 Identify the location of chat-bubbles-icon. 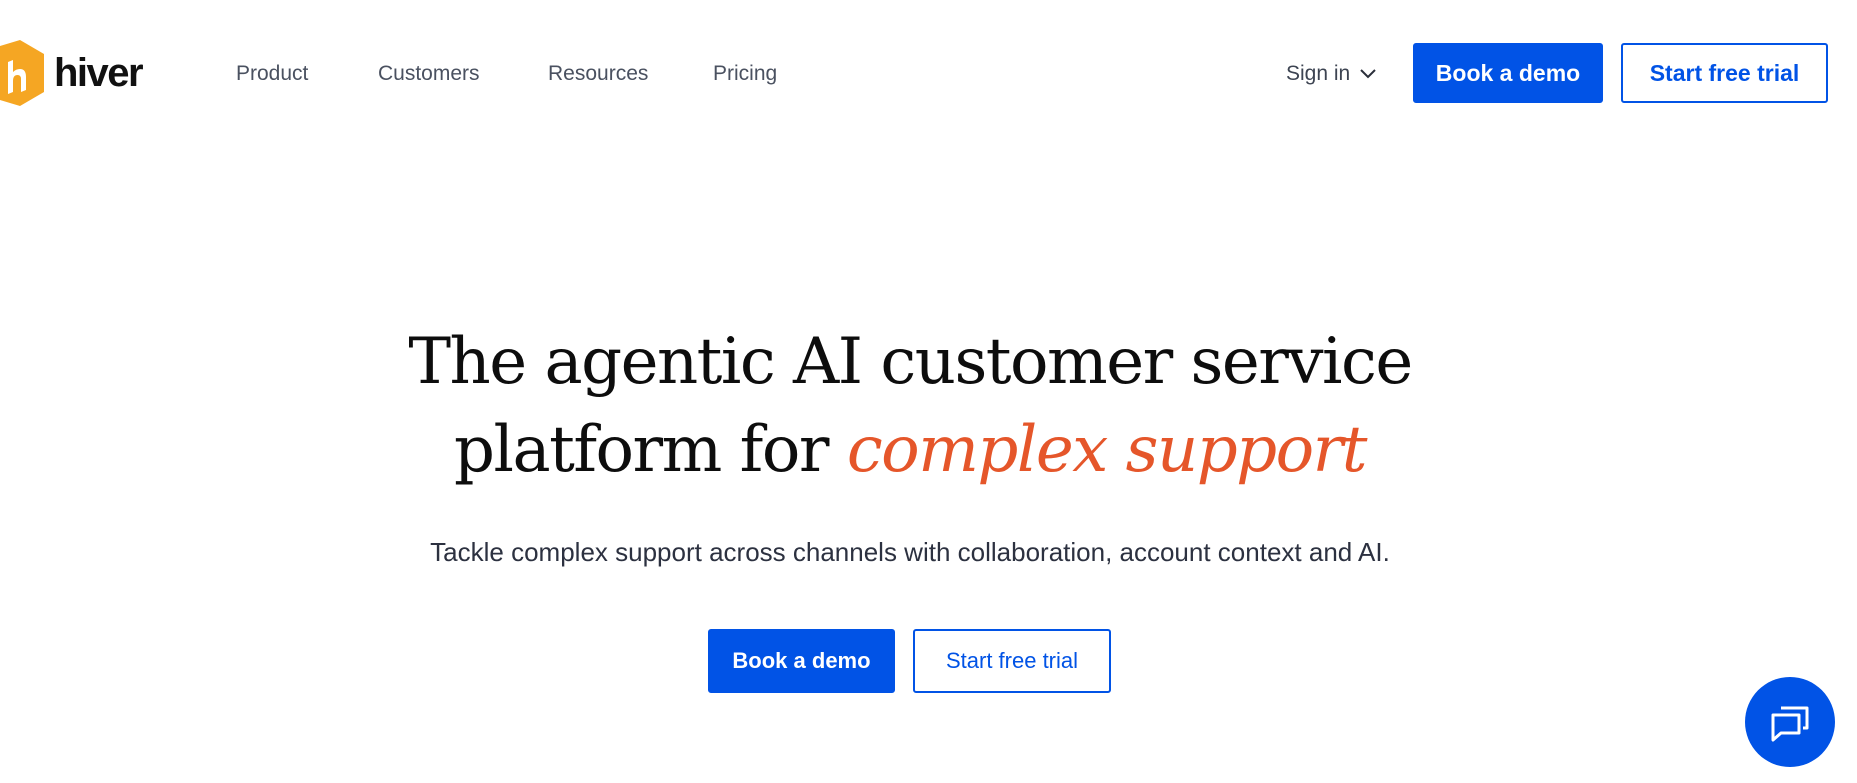
(1790, 724).